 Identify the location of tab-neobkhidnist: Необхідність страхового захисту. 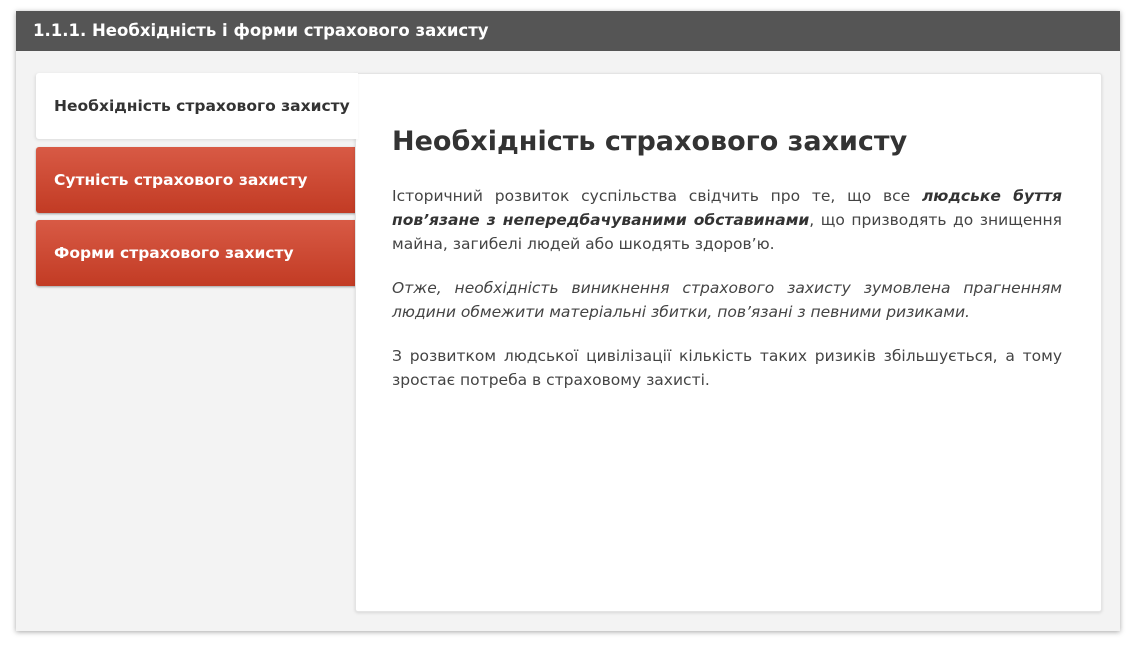
(197, 106).